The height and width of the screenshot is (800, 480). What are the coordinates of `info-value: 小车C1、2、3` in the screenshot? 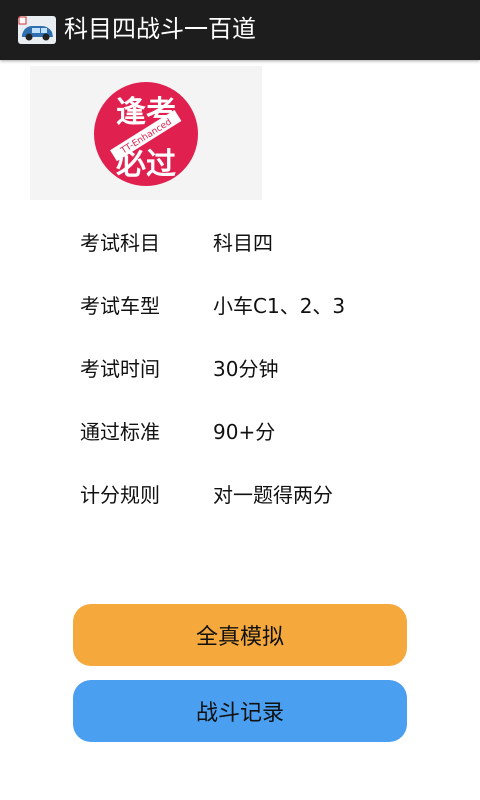 It's located at (279, 306).